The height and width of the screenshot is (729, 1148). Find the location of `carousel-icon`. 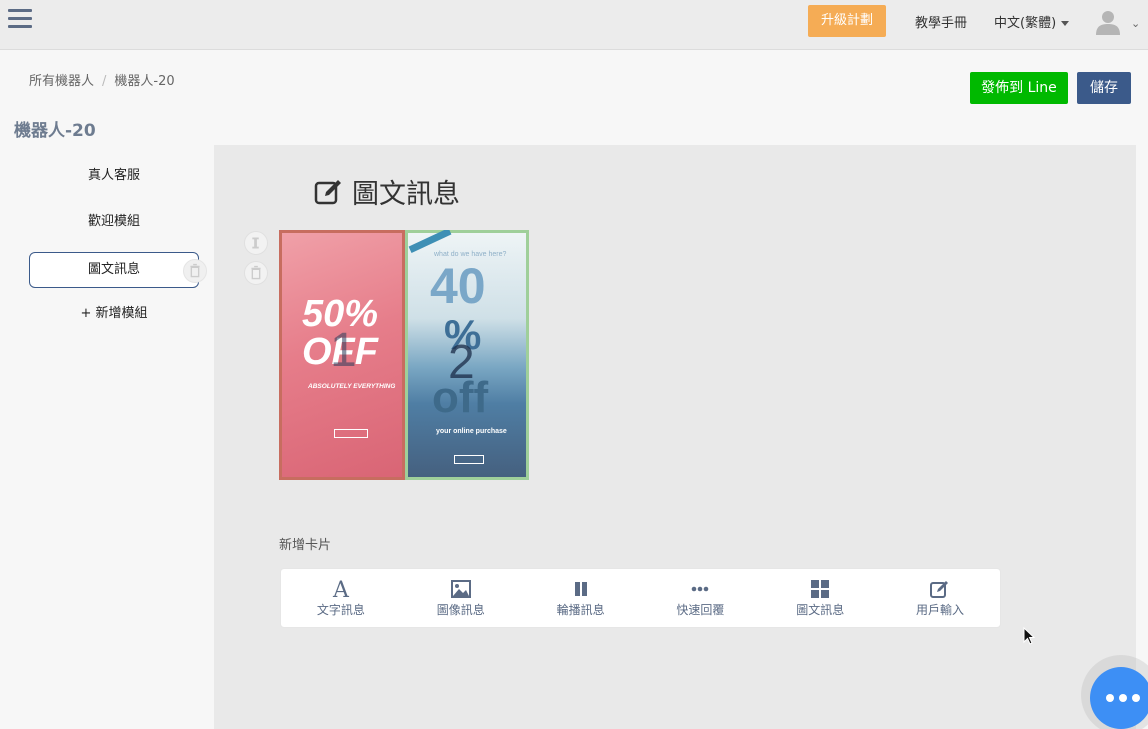

carousel-icon is located at coordinates (580, 588).